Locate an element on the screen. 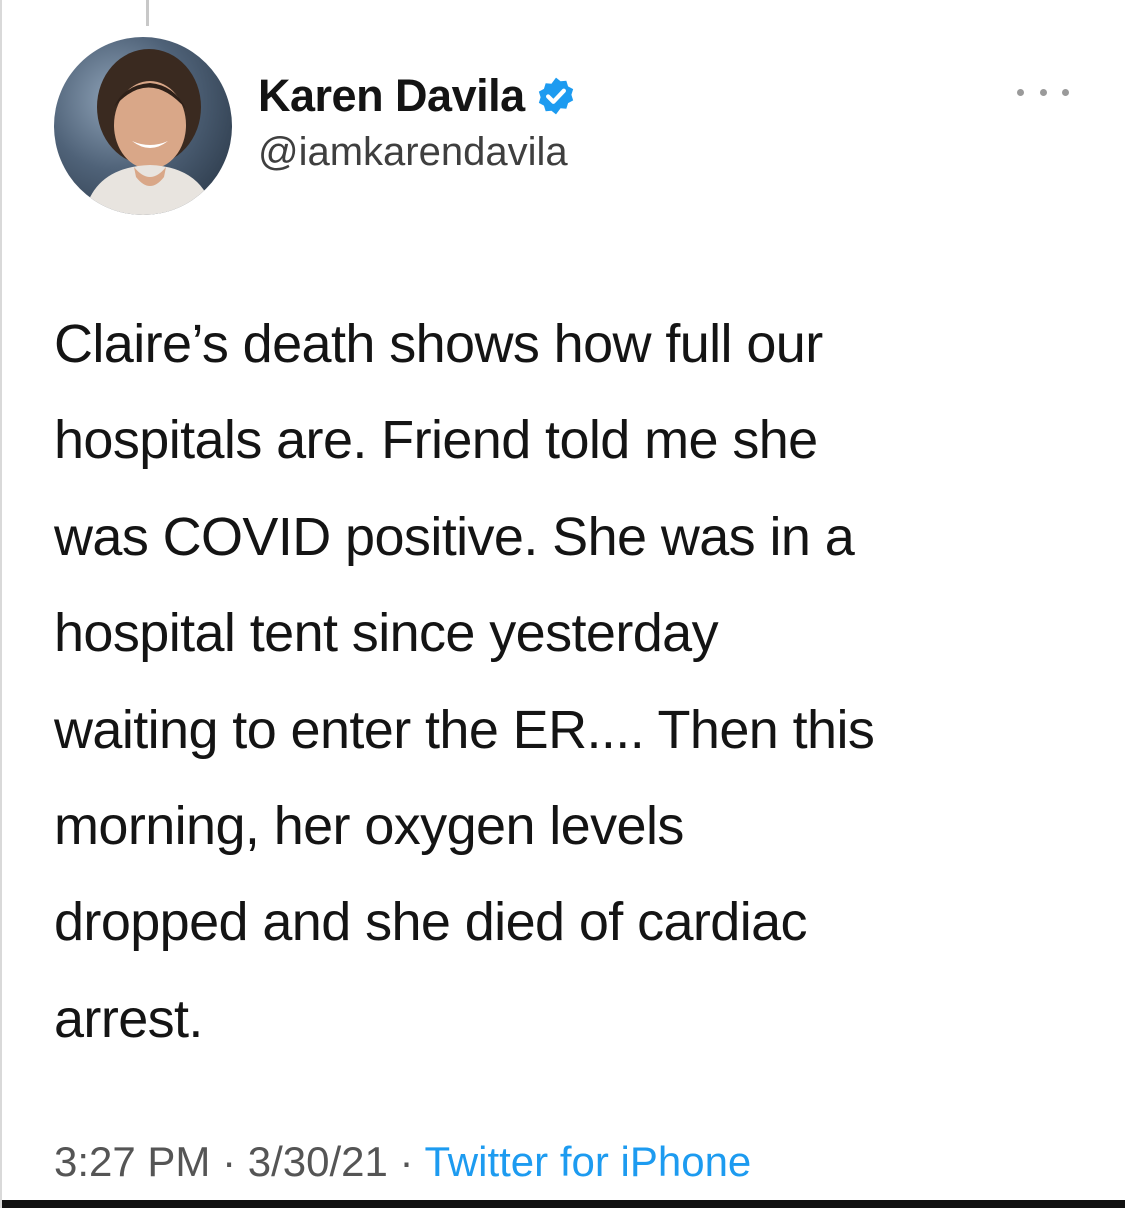 Image resolution: width=1125 pixels, height=1208 pixels. more-icon is located at coordinates (1043, 92).